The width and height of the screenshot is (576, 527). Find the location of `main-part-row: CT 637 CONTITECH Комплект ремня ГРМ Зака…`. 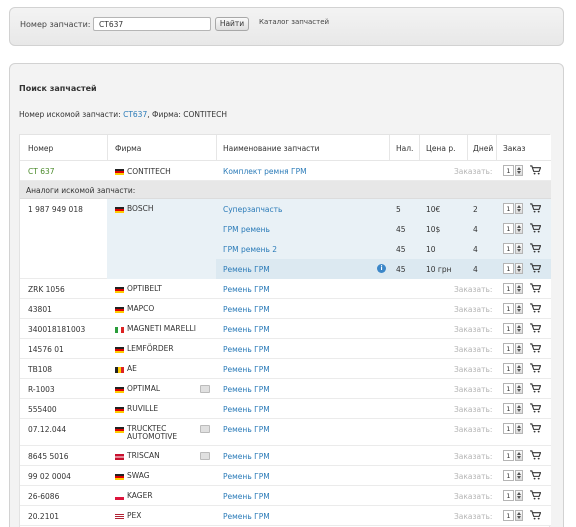

main-part-row: CT 637 CONTITECH Комплект ремня ГРМ Зака… is located at coordinates (285, 171).